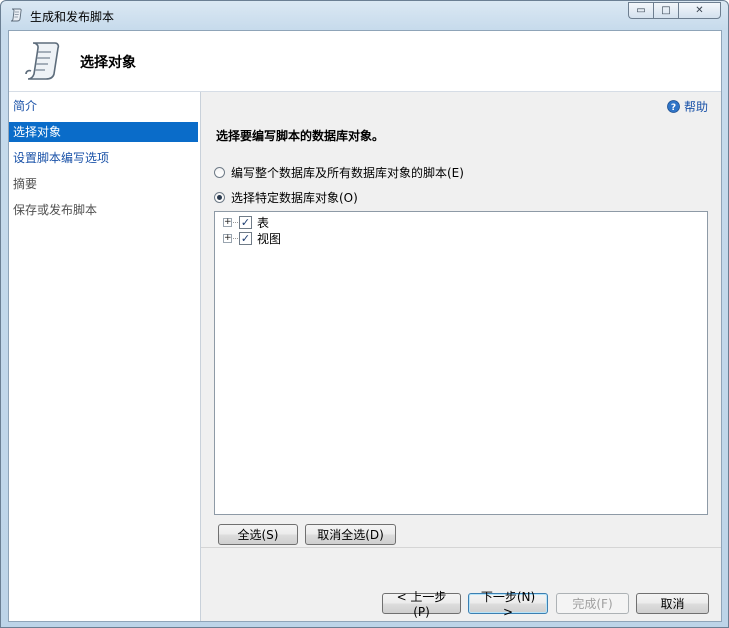 The width and height of the screenshot is (729, 628). What do you see at coordinates (294, 198) in the screenshot?
I see `radio-label: 选择特定数据库对象(O)` at bounding box center [294, 198].